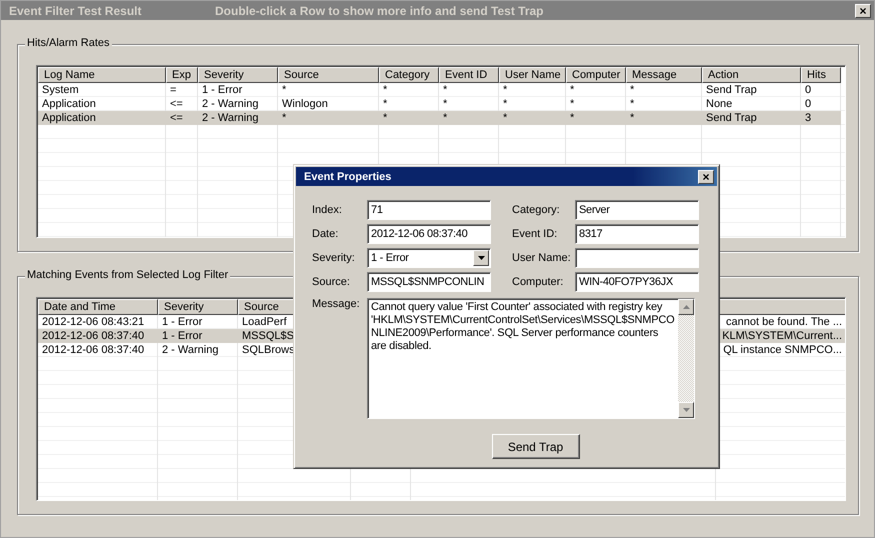 Image resolution: width=875 pixels, height=538 pixels. Describe the element at coordinates (751, 118) in the screenshot. I see `table-cell: Send Trap` at that location.